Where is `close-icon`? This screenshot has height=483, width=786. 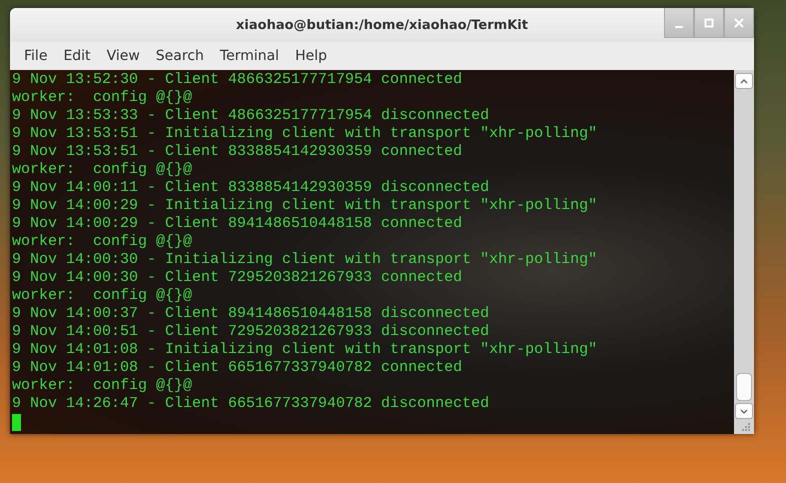
close-icon is located at coordinates (739, 23).